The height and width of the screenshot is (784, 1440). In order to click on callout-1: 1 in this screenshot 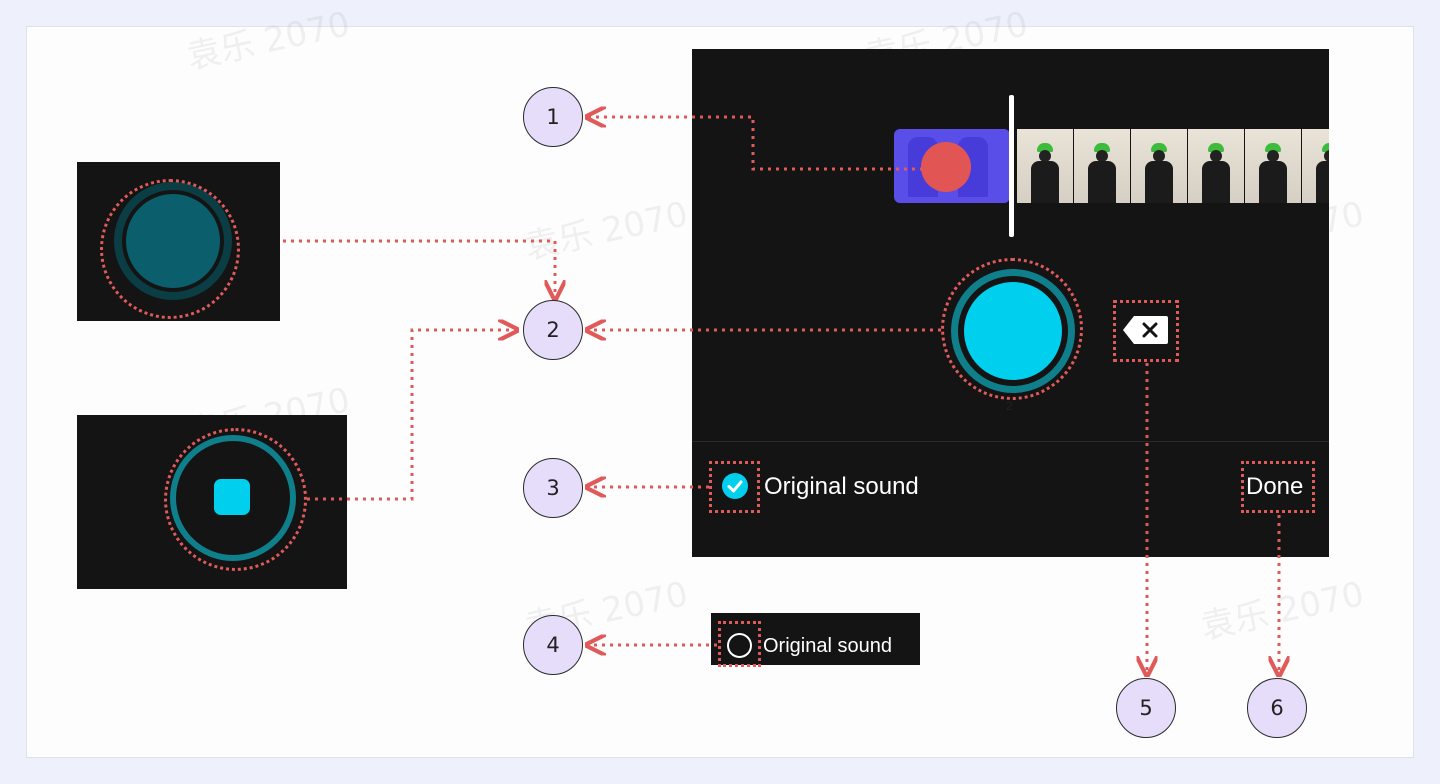, I will do `click(553, 117)`.